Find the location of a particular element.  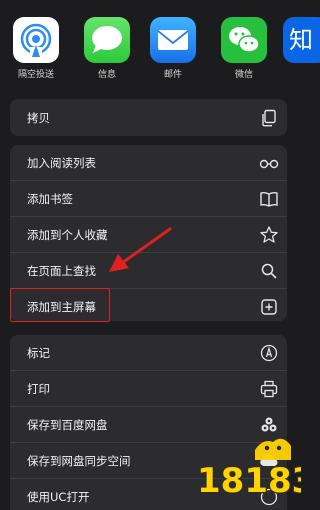

search-icon is located at coordinates (269, 271).